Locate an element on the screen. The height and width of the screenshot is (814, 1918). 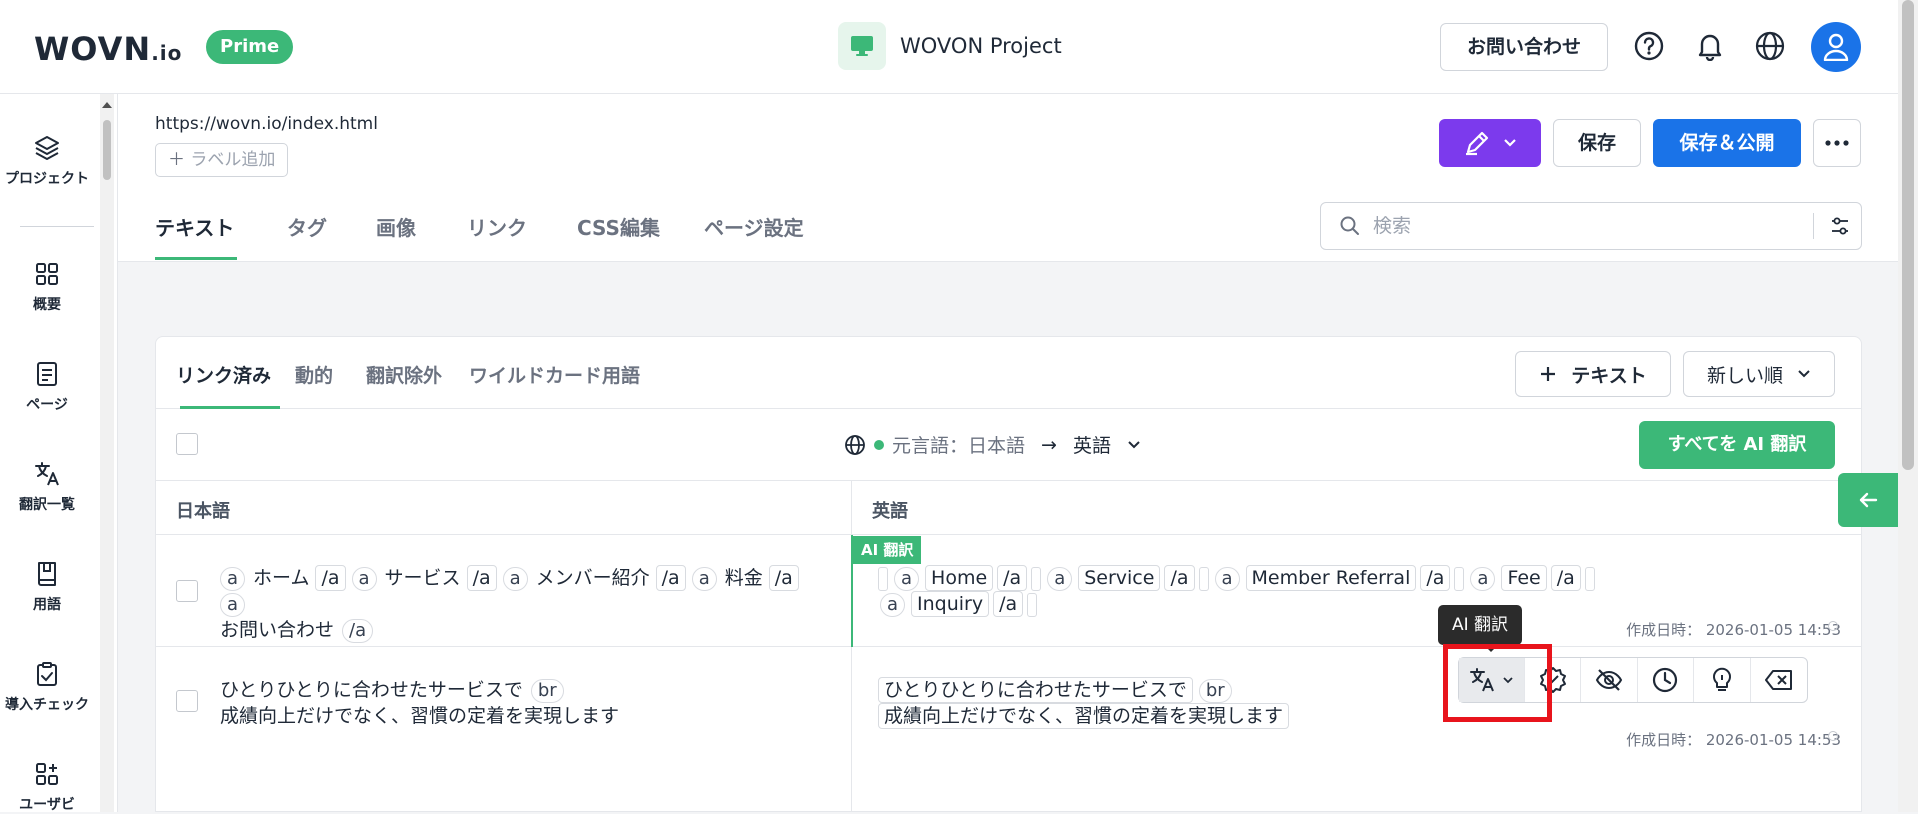
source-text: a ホーム/a a サービス/a a メンバー紹介/a a 料金/aa お問い合わせ/a is located at coordinates (516, 604).